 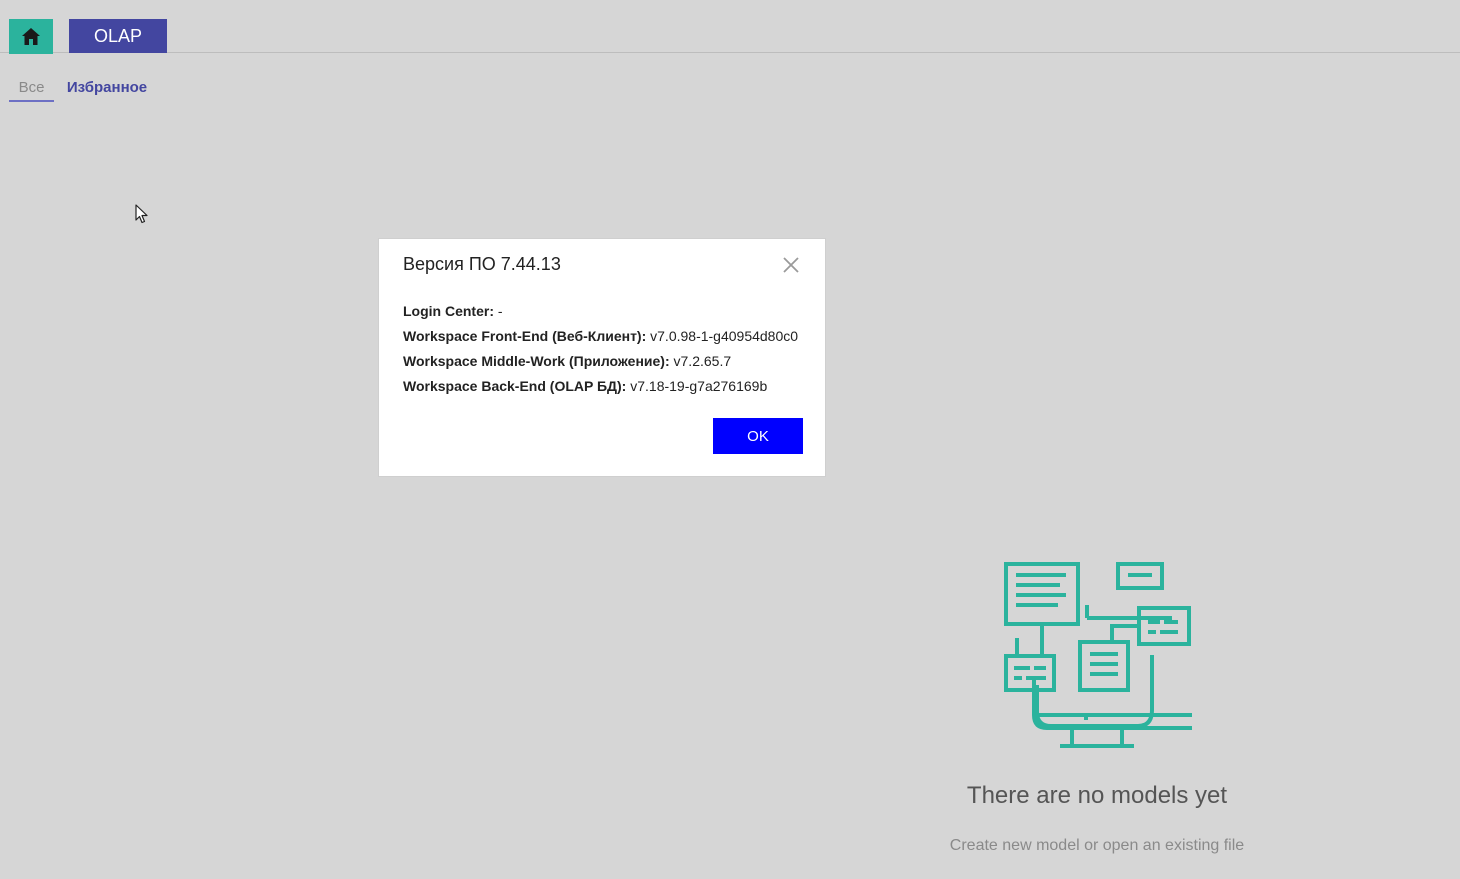 What do you see at coordinates (730, 27) in the screenshot?
I see `top-bar: OLAP` at bounding box center [730, 27].